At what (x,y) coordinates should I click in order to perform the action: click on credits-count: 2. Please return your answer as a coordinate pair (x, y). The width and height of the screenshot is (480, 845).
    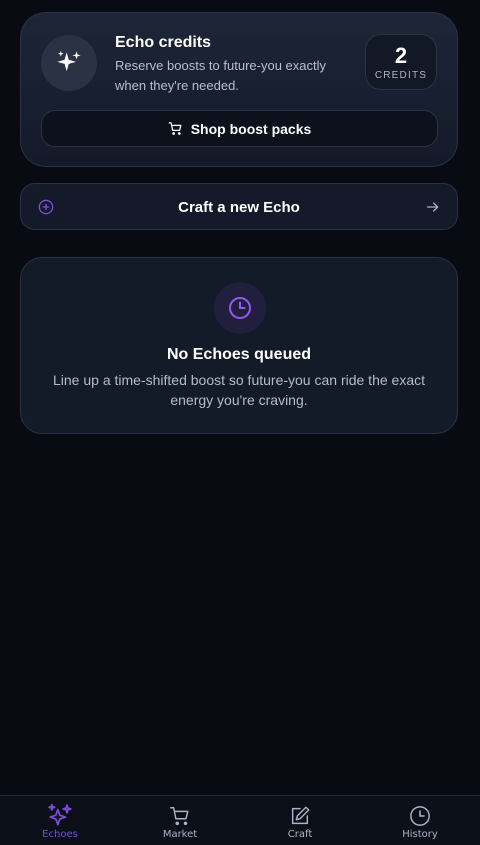
    Looking at the image, I should click on (401, 55).